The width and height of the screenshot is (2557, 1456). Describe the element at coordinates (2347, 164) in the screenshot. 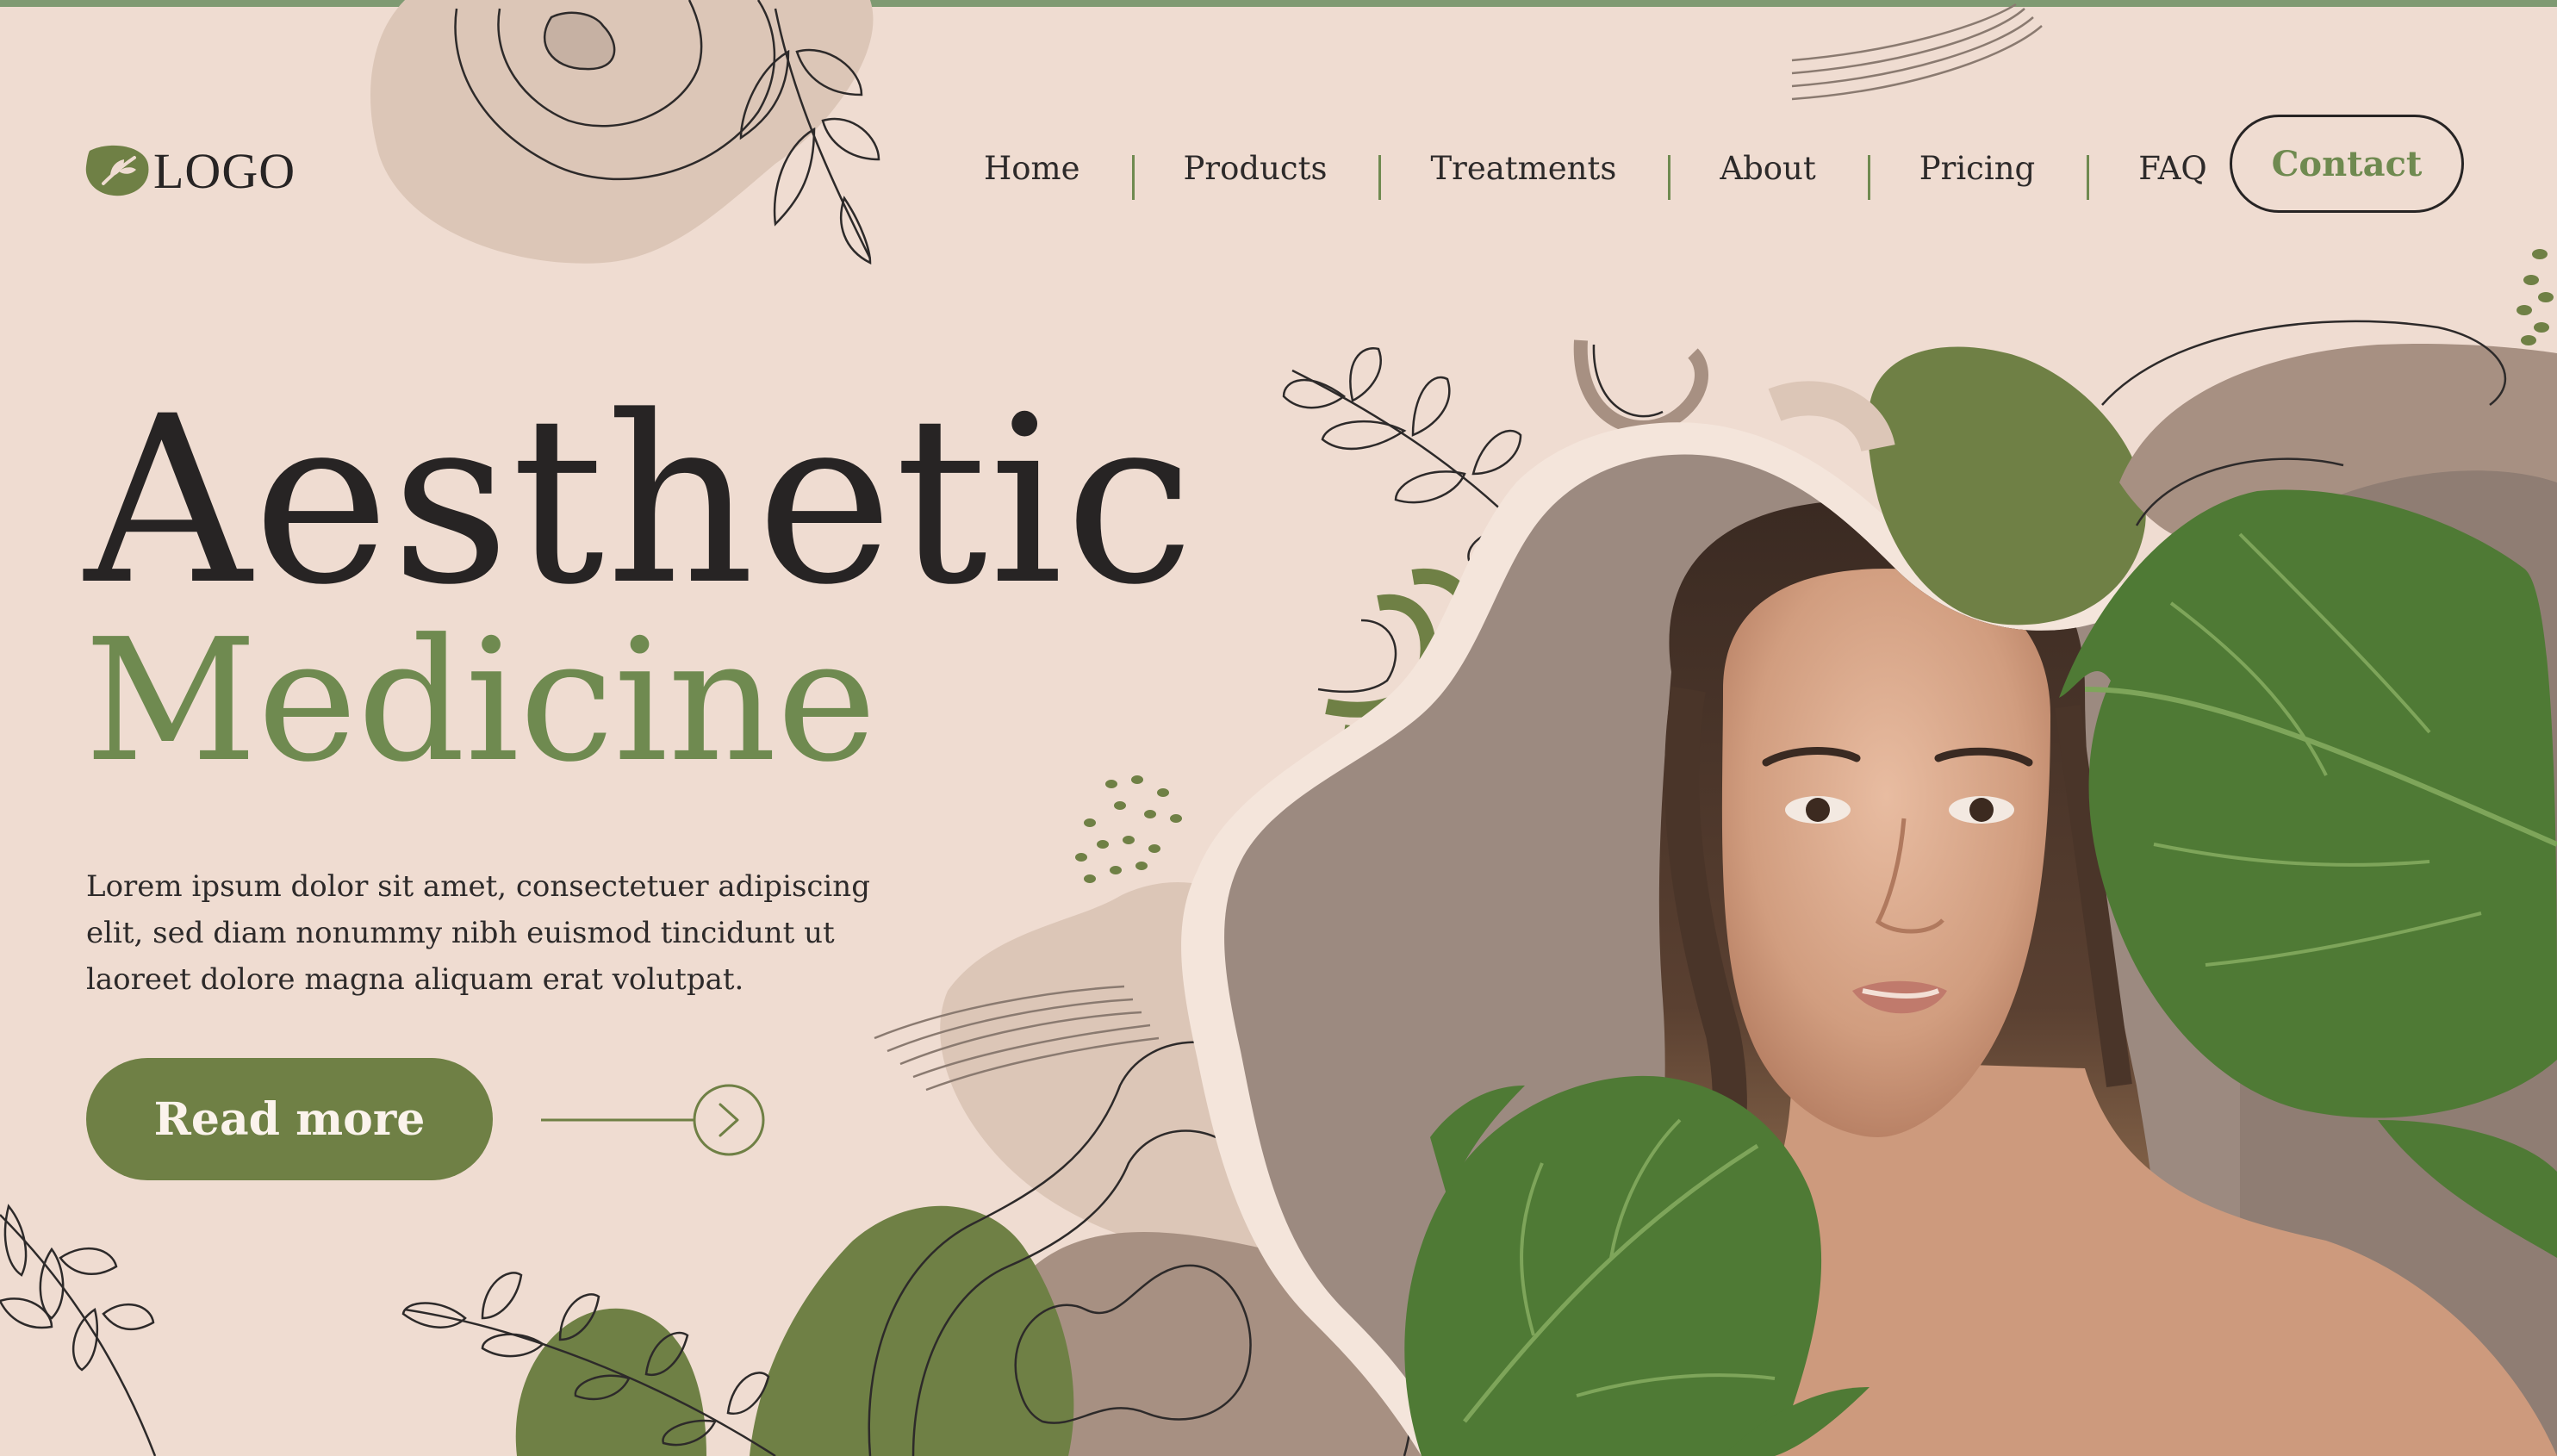

I see `contact-button: Contact` at that location.